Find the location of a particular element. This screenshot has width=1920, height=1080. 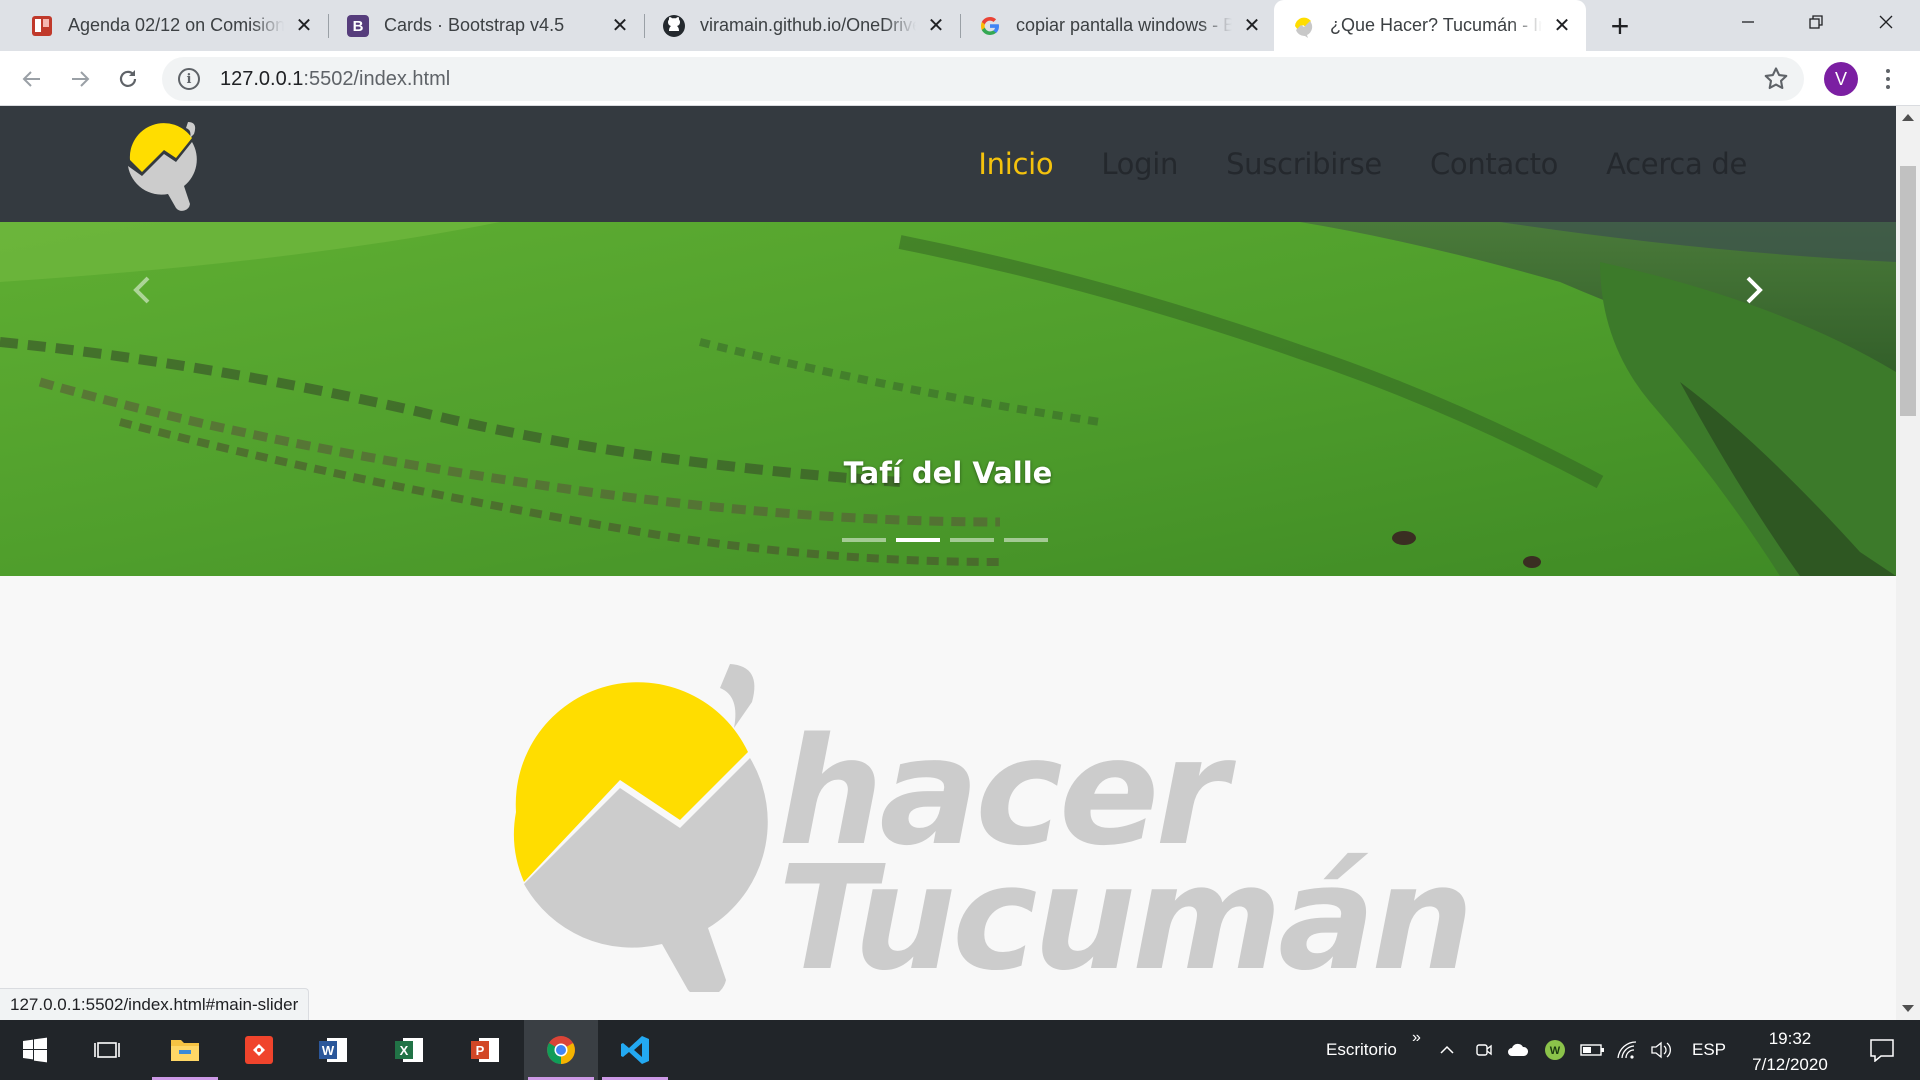

browser-toolbar: i 127.0.0.1:5502/index.html V is located at coordinates (960, 78).